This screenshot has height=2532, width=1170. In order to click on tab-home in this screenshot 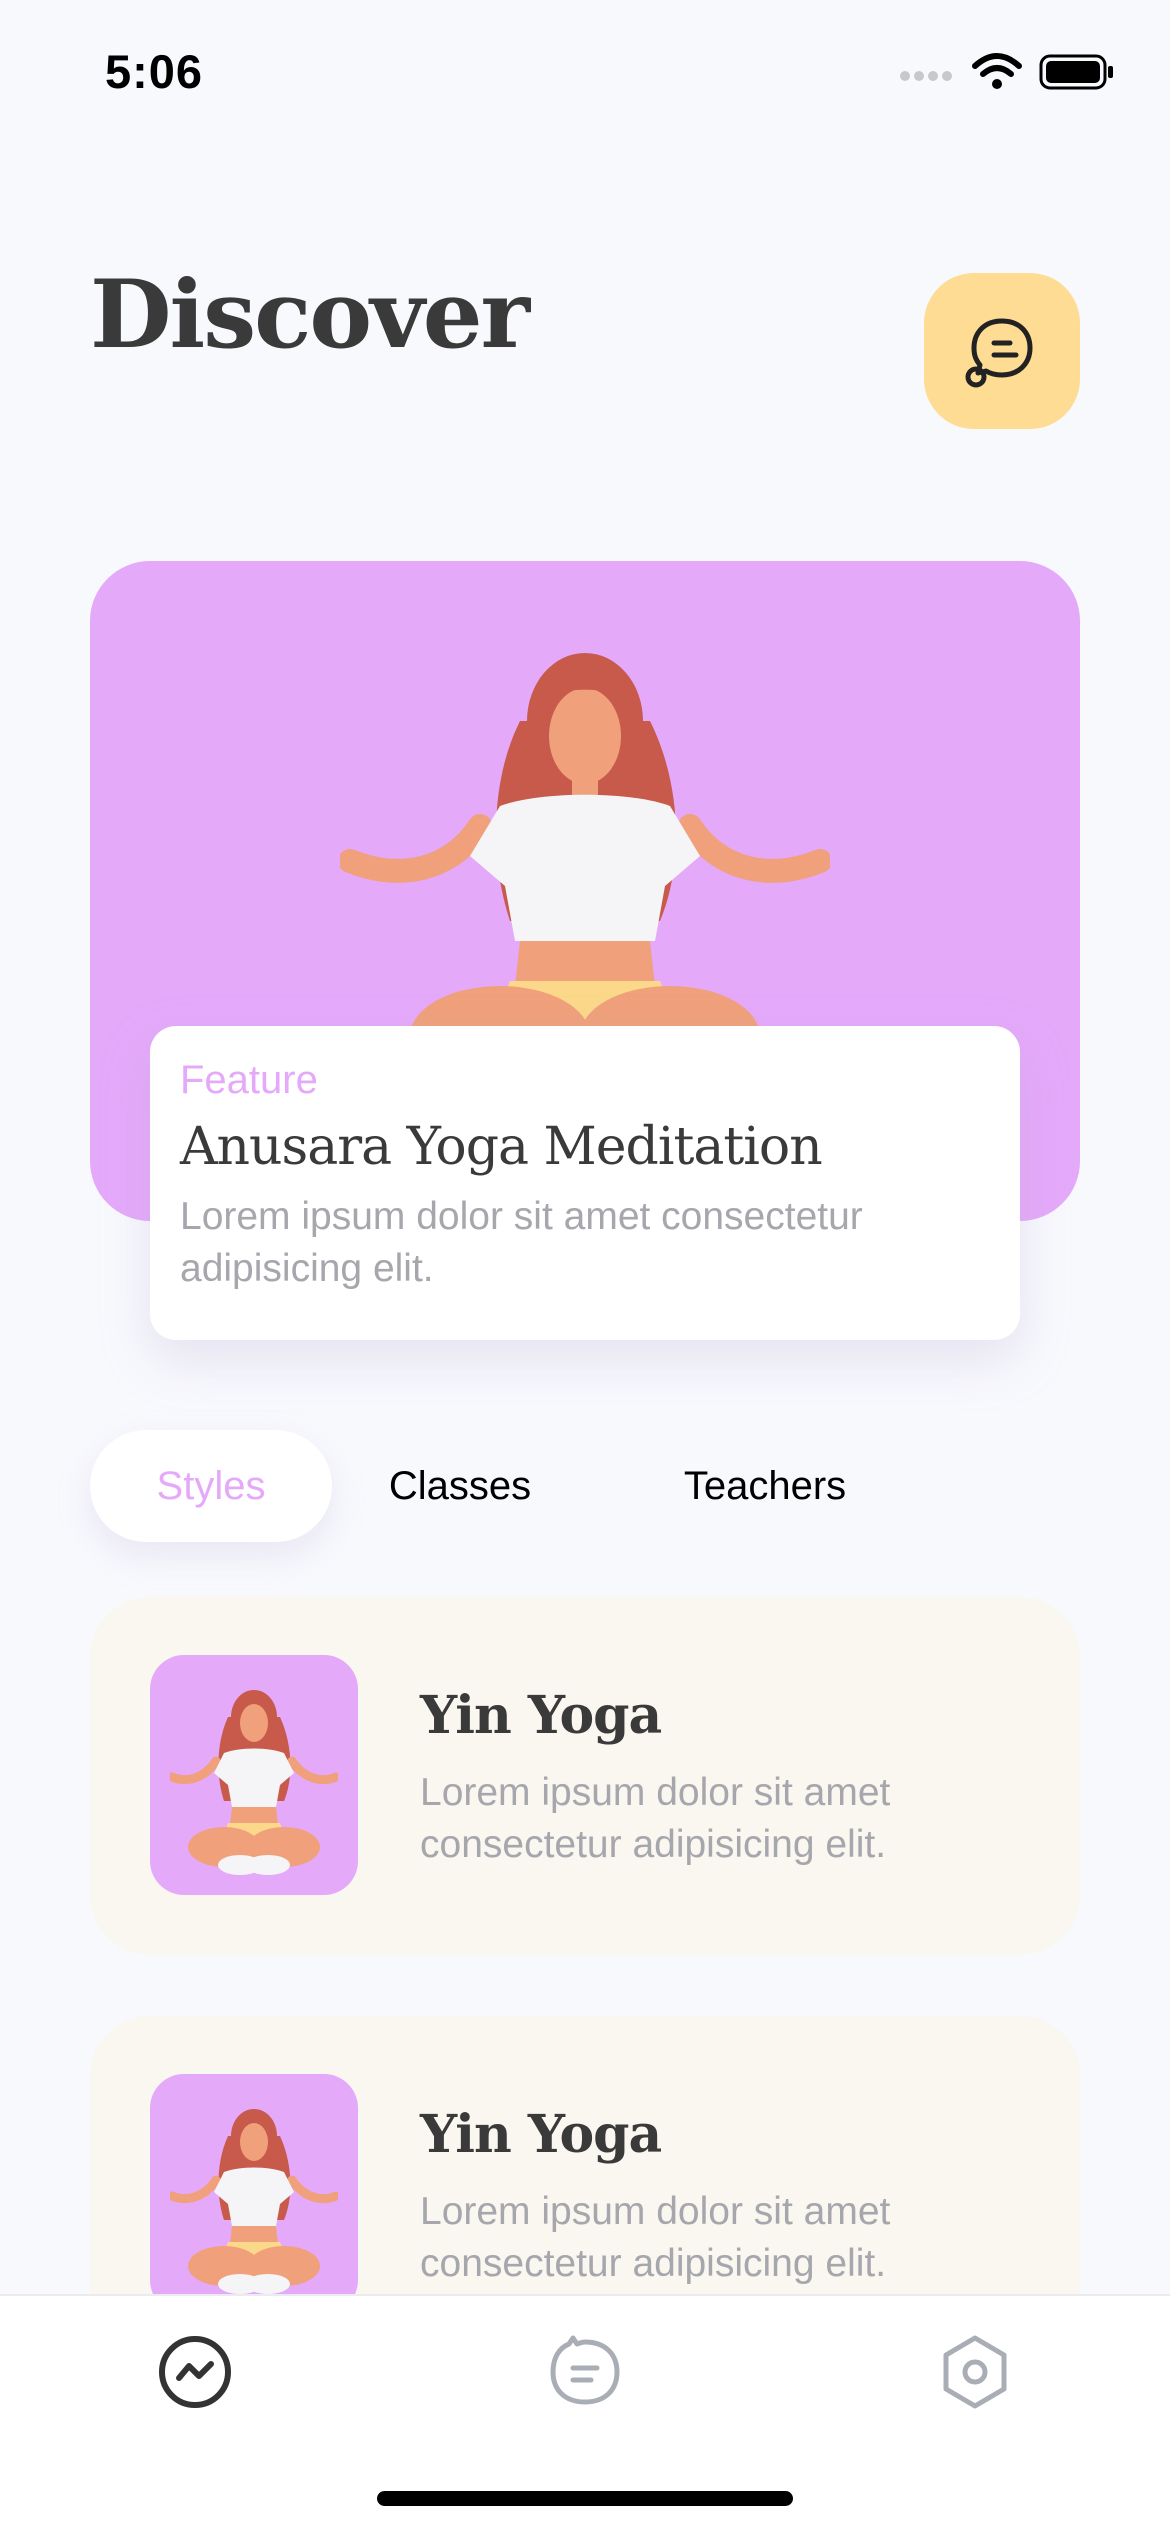, I will do `click(195, 2372)`.